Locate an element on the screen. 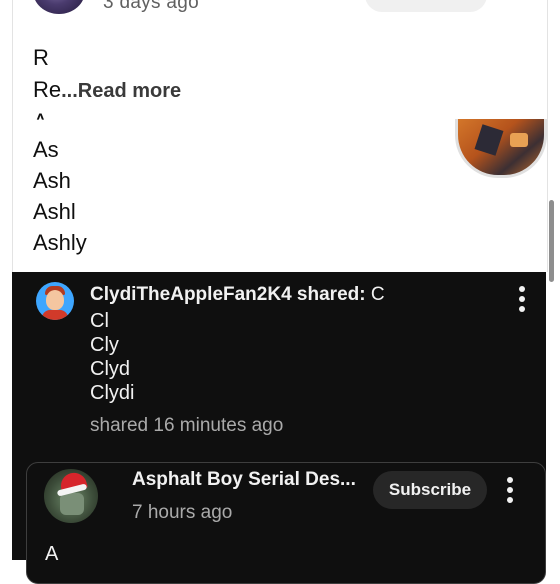  post-line: Re is located at coordinates (47, 89).